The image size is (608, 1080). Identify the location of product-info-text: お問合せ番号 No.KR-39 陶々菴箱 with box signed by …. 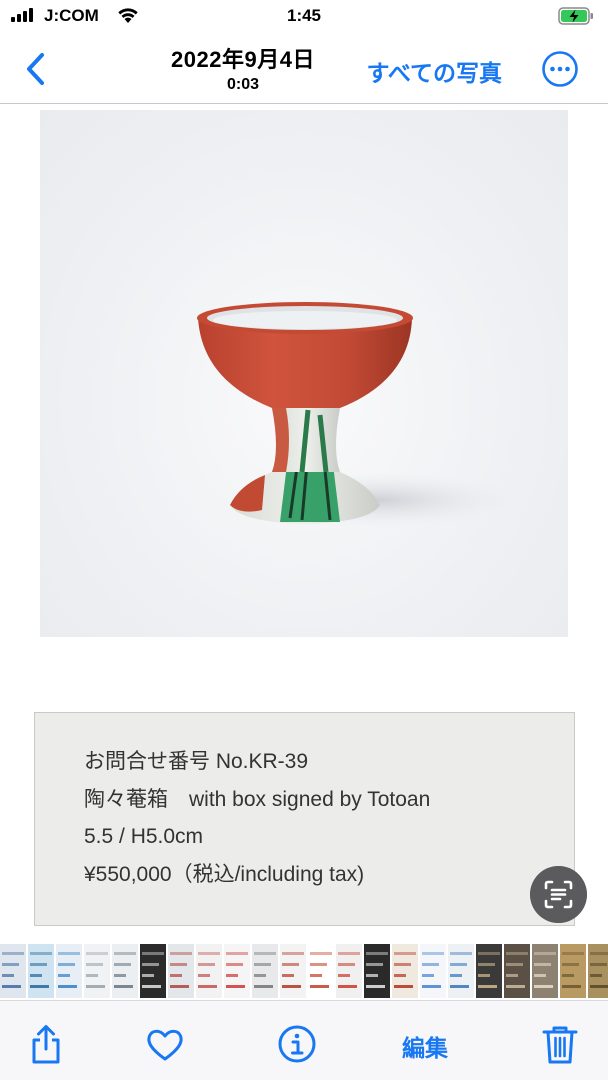
(257, 818).